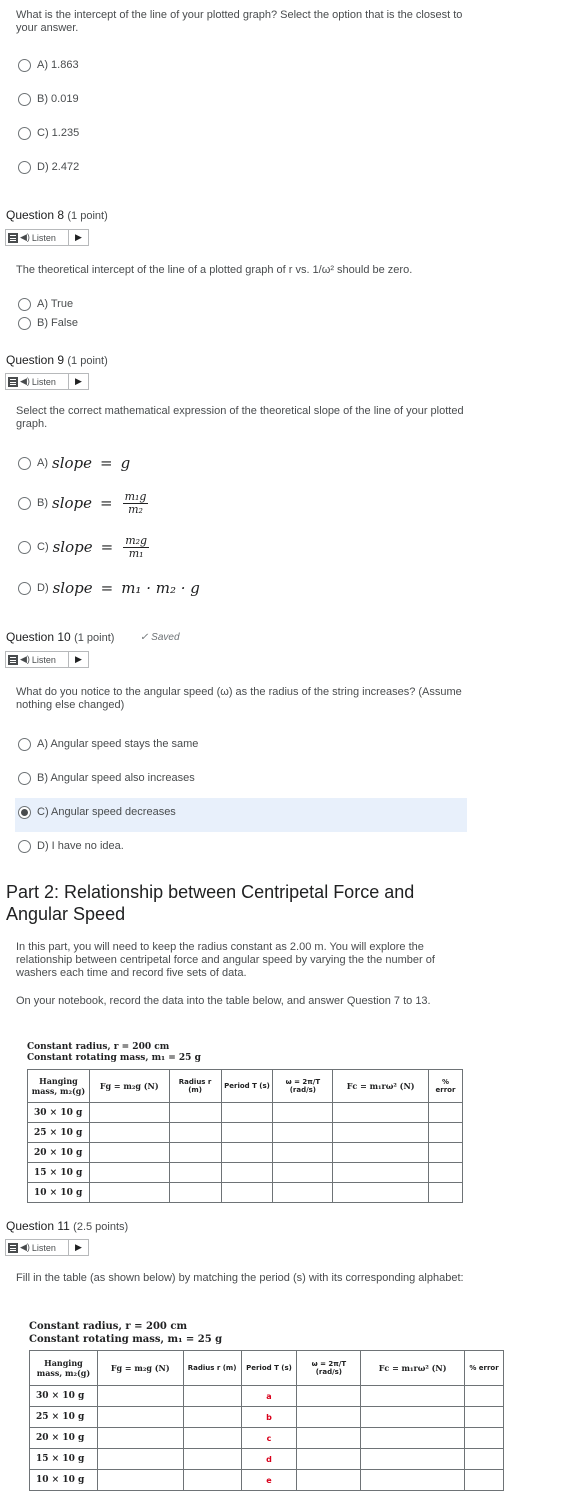  What do you see at coordinates (24, 812) in the screenshot?
I see `radio-button-selected` at bounding box center [24, 812].